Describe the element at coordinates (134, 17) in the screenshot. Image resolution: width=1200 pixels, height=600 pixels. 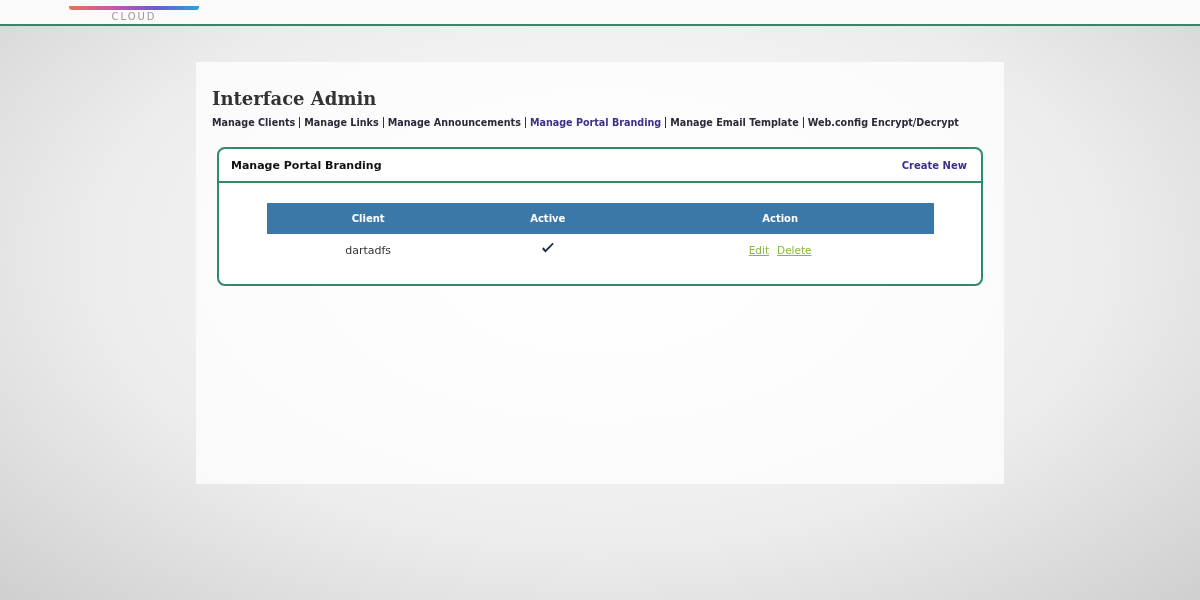
I see `logo-subtitle: CLOUD` at that location.